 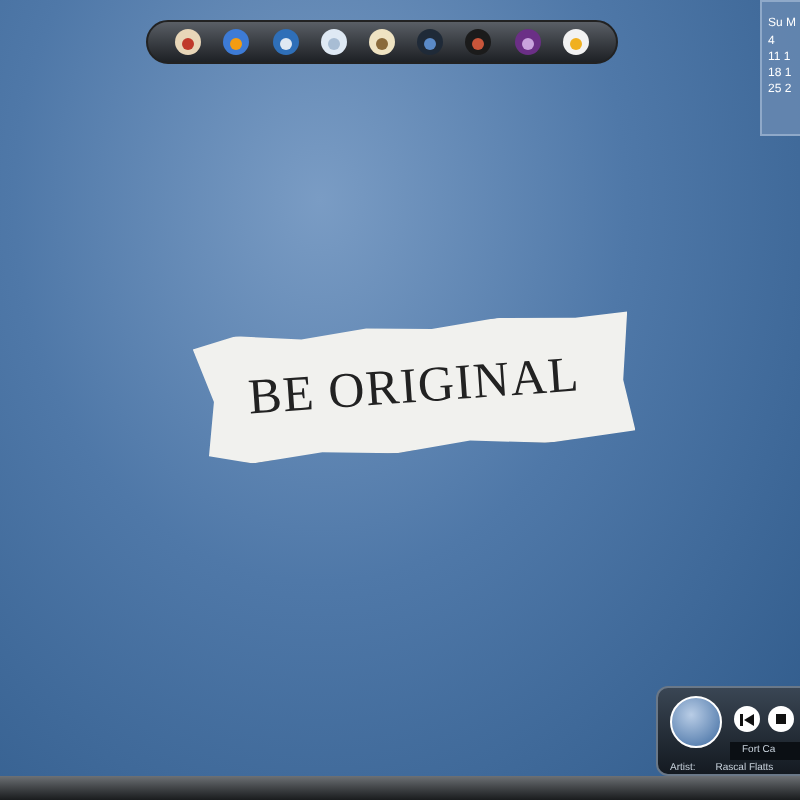 What do you see at coordinates (414, 388) in the screenshot?
I see `wallpaper-text: BE ORIGINAL` at bounding box center [414, 388].